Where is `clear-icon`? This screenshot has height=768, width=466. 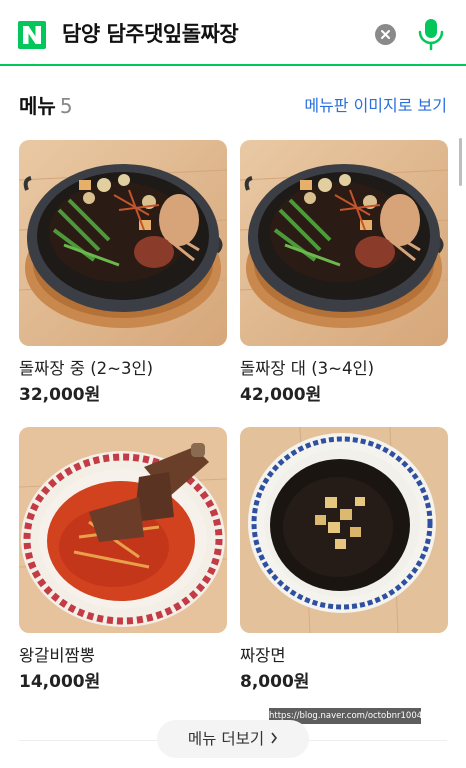
clear-icon is located at coordinates (385, 34).